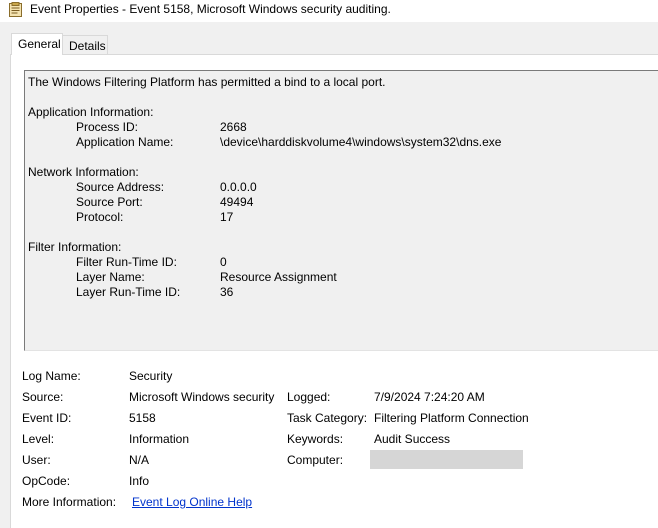 The height and width of the screenshot is (528, 658). Describe the element at coordinates (85, 45) in the screenshot. I see `tab-details: Details` at that location.